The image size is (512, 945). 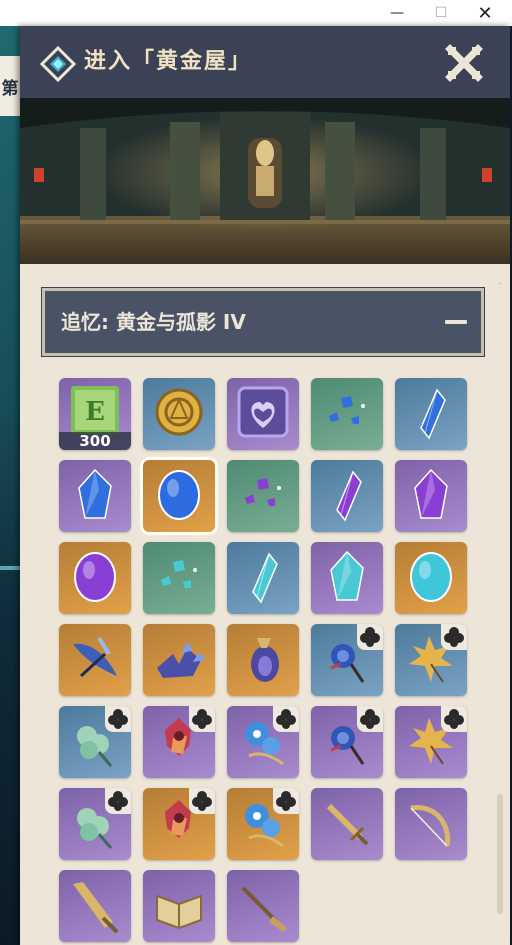 I want to click on companionship-exp-icon, so click(x=263, y=412).